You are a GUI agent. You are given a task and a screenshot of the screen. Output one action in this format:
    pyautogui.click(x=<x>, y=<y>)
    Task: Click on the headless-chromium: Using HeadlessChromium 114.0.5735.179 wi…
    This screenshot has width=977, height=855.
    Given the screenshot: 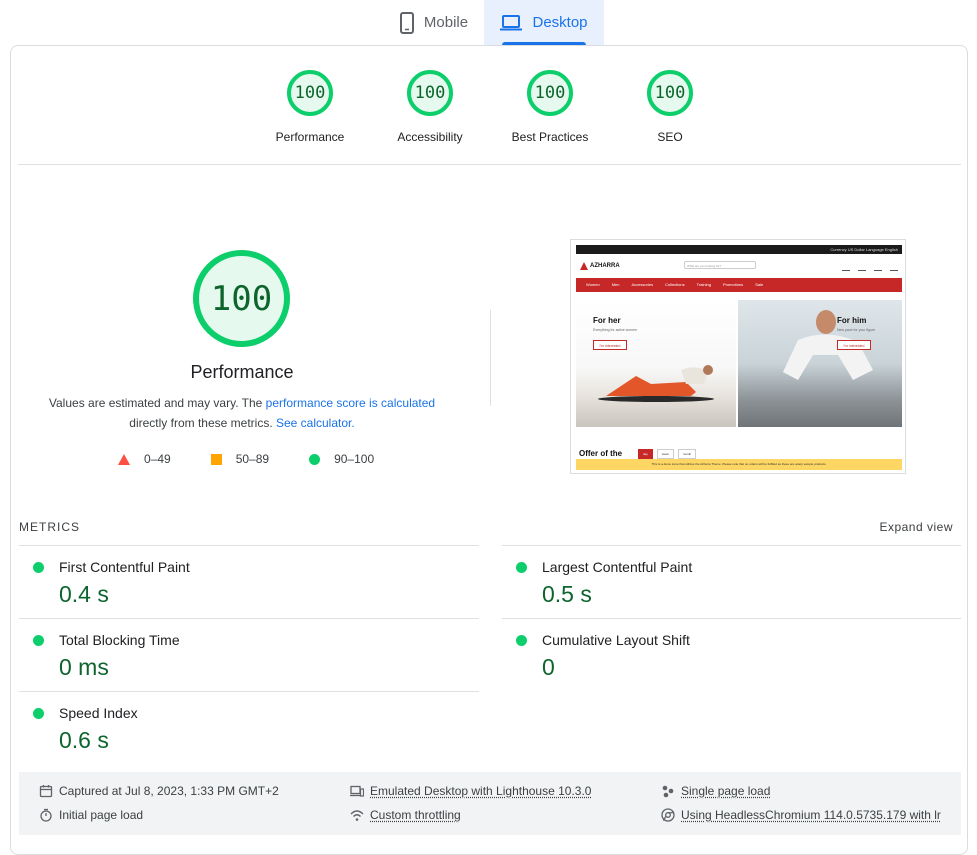 What is the action you would take?
    pyautogui.click(x=801, y=815)
    